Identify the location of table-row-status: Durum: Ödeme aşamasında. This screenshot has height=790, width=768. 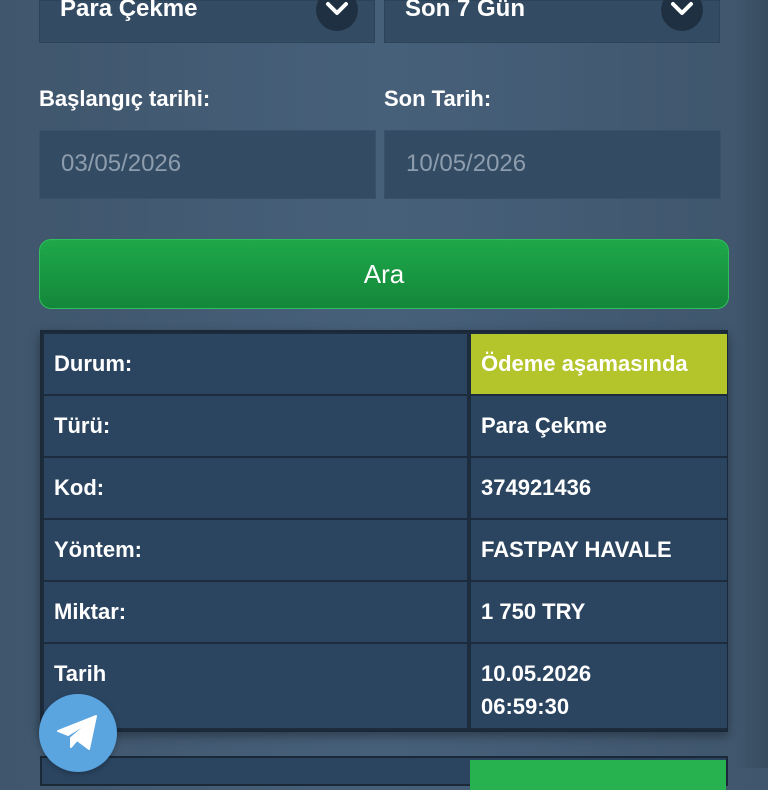
(385, 364).